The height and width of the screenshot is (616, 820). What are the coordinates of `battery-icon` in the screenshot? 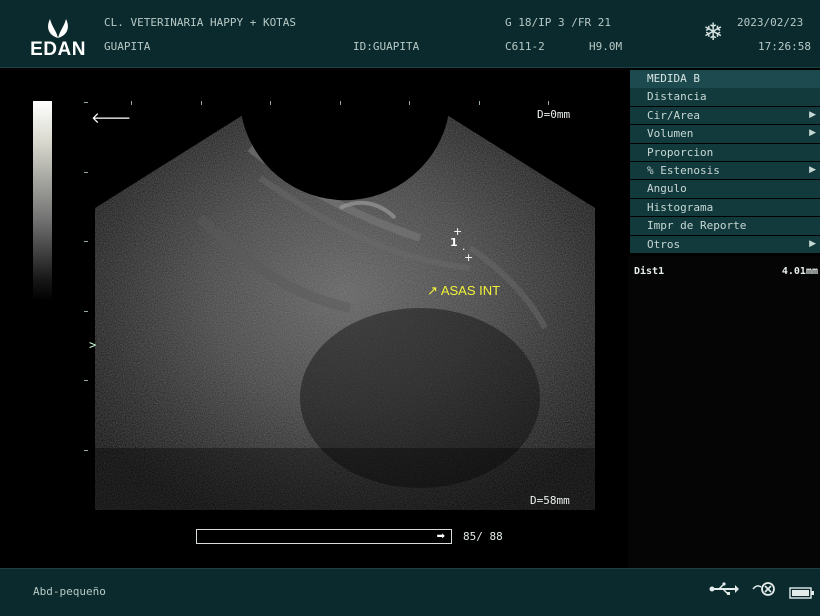 It's located at (802, 593).